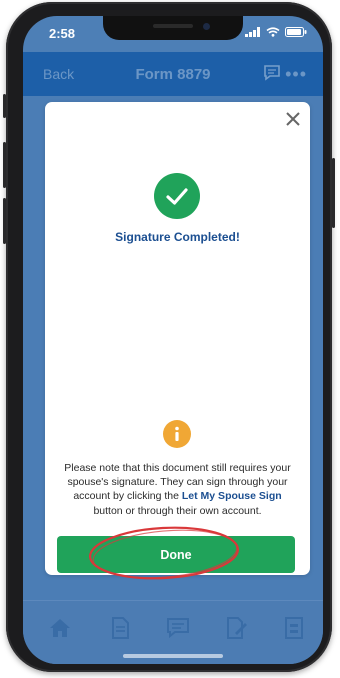 The height and width of the screenshot is (678, 340). I want to click on info-icon, so click(177, 434).